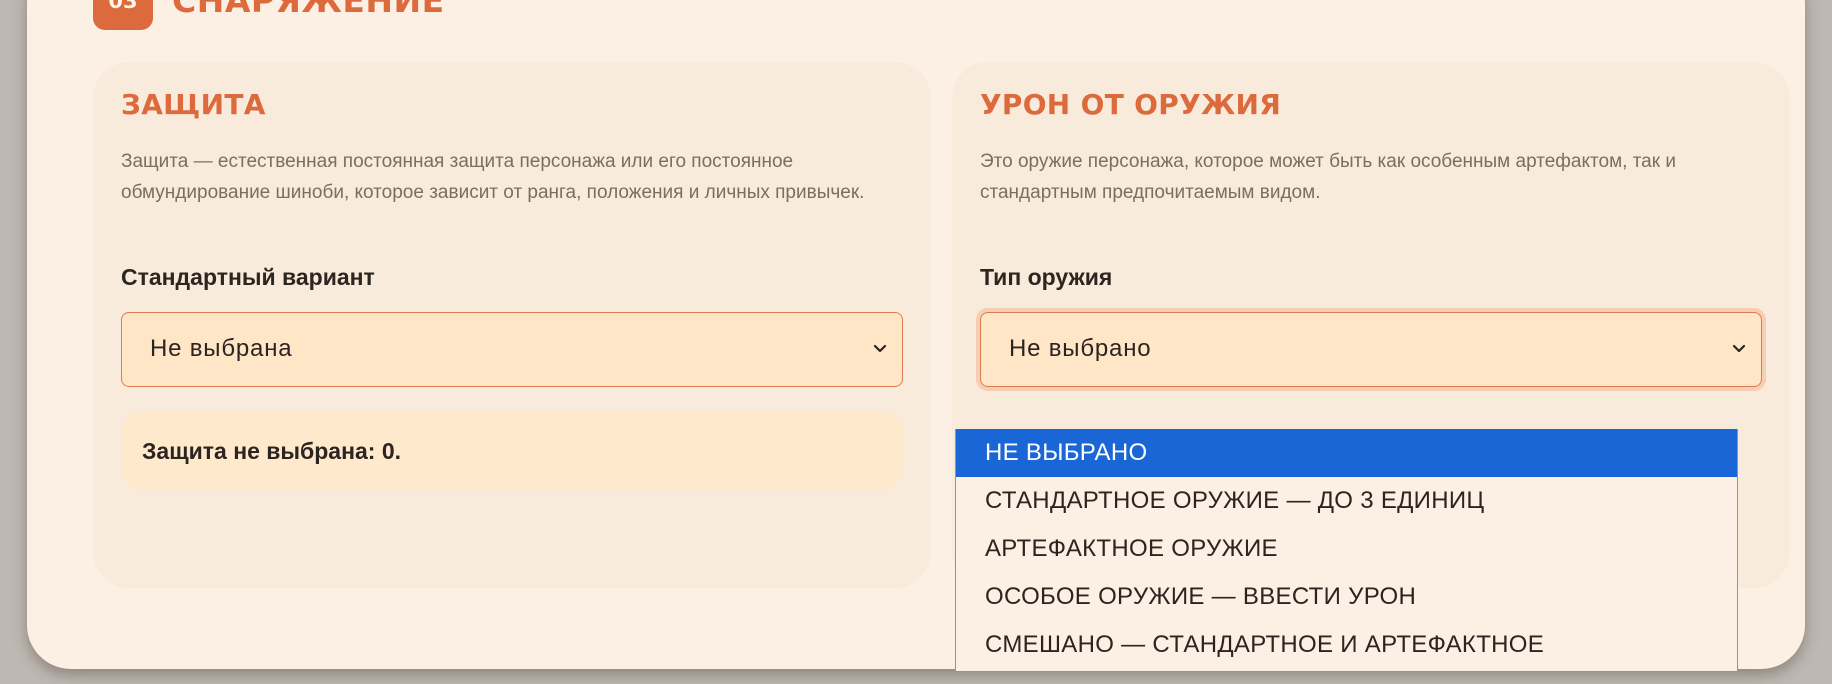 This screenshot has width=1832, height=684. Describe the element at coordinates (1346, 645) in the screenshot. I see `dropdown-option-mixed: СМЕШАНО — СТАНДАРТНОЕ И АРТЕФАКТНОЕ` at that location.